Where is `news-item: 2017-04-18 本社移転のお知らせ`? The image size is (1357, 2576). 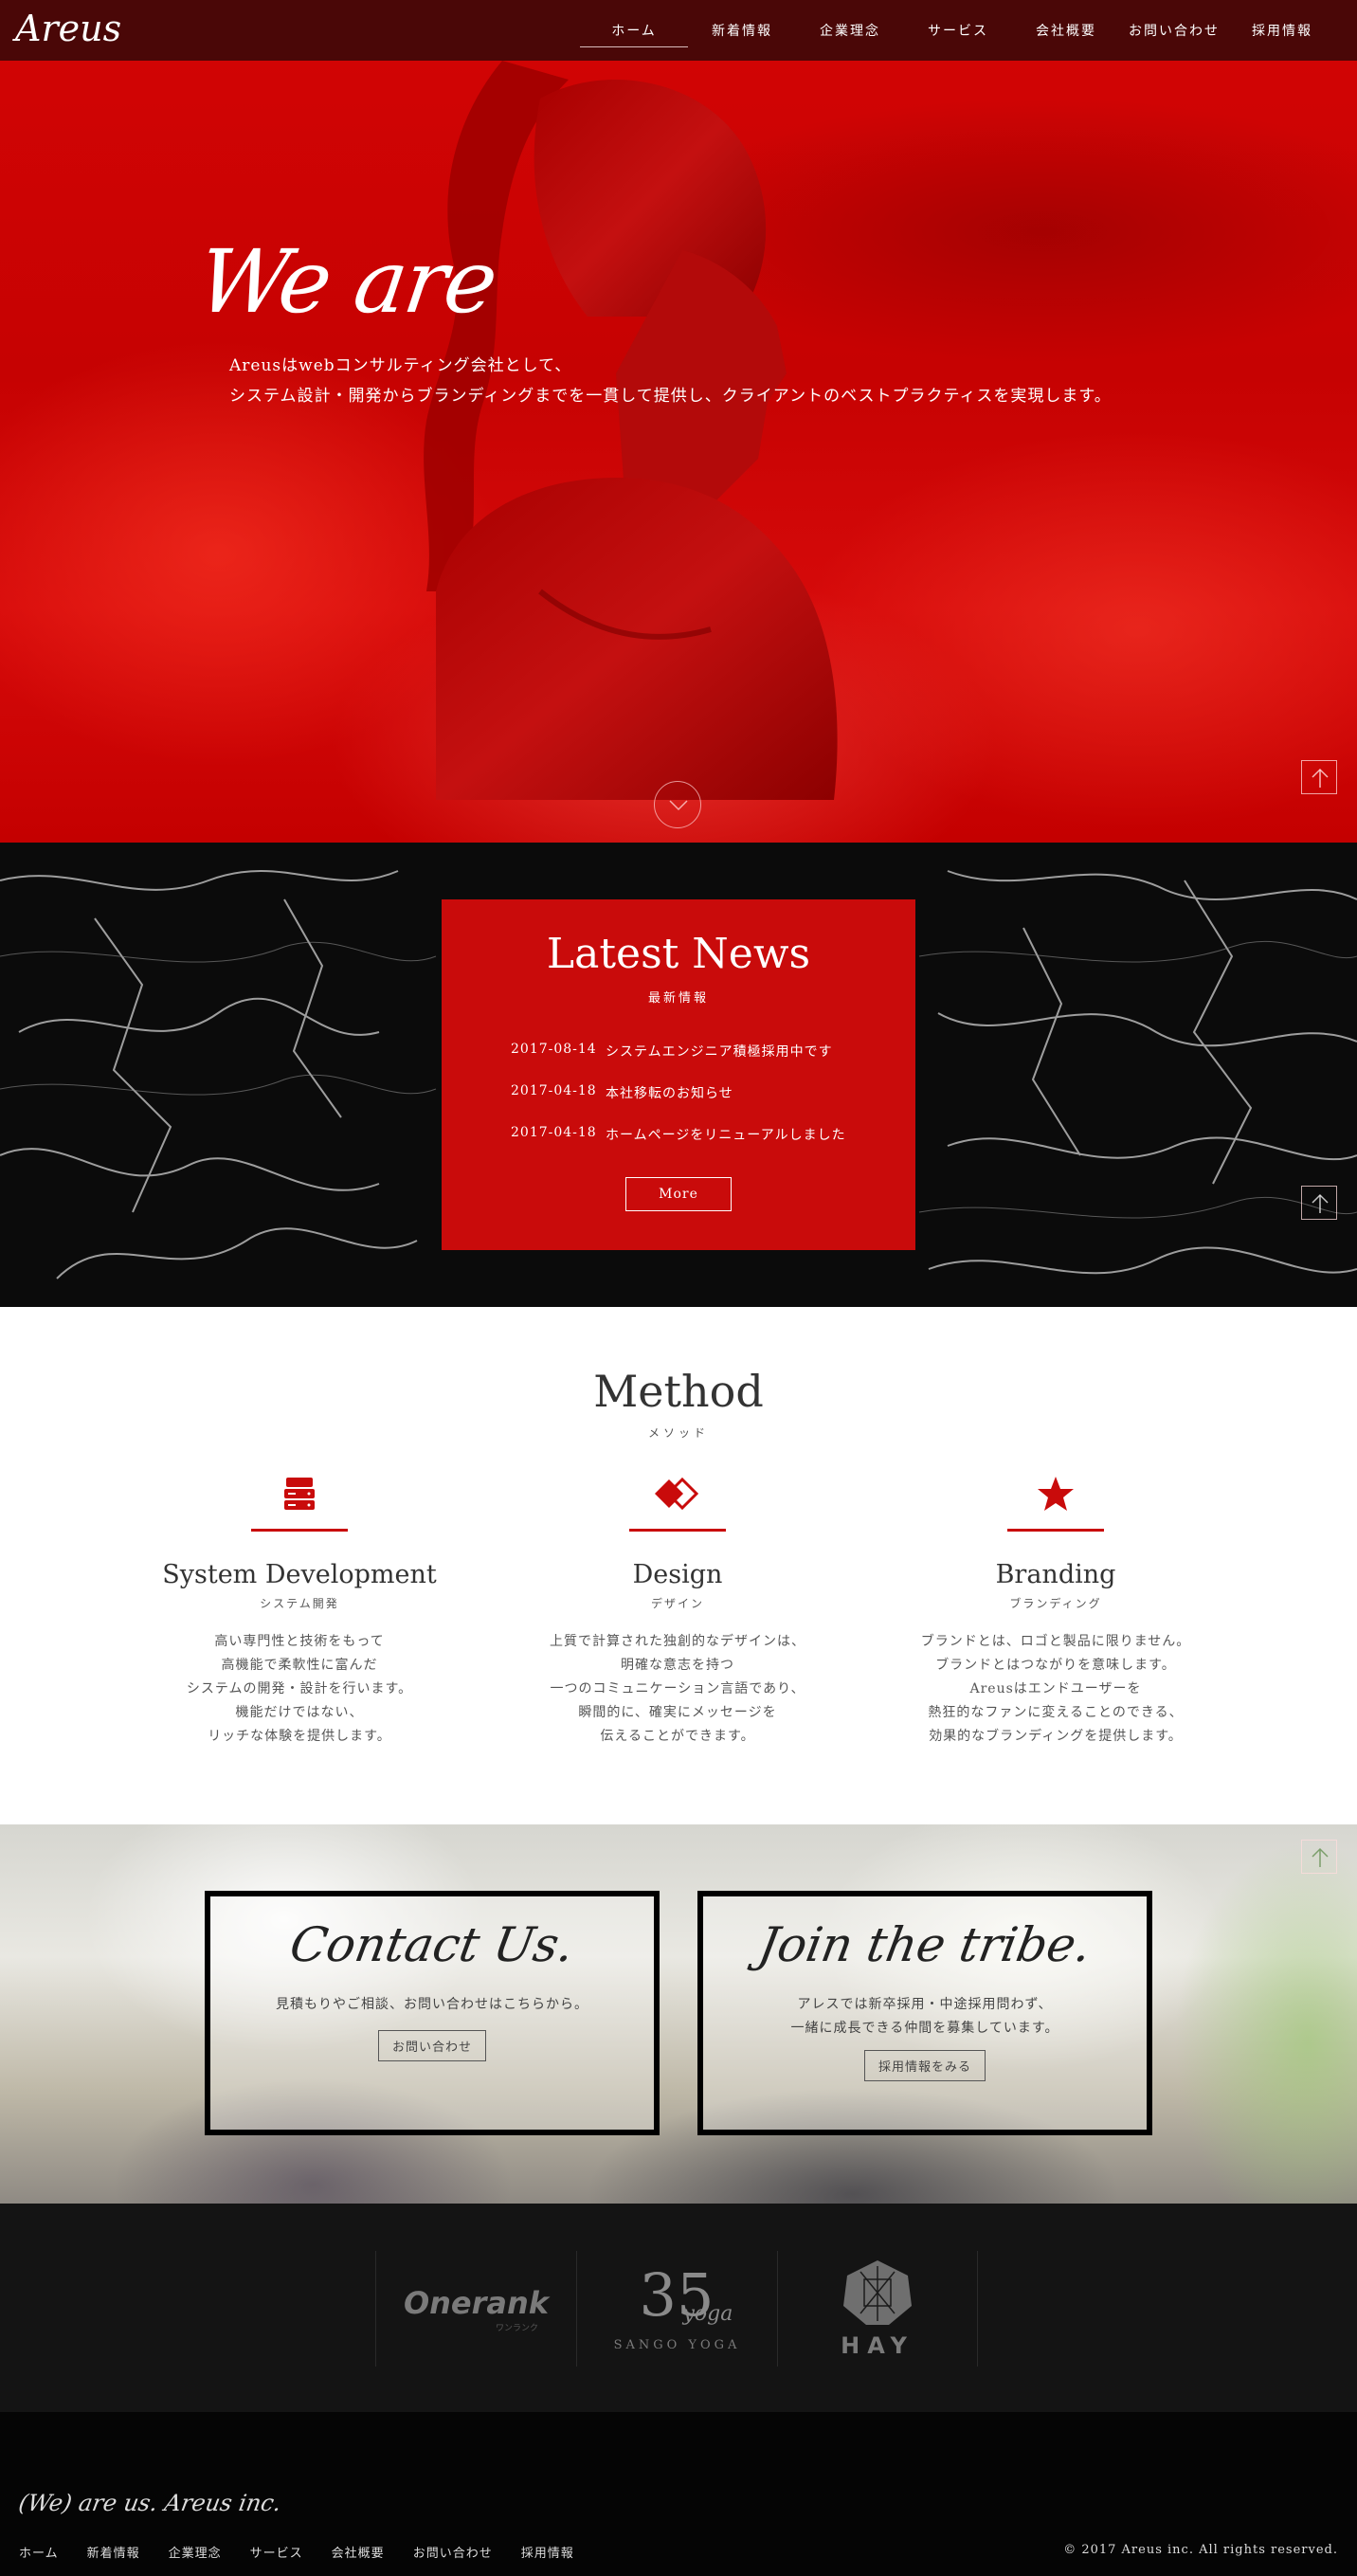 news-item: 2017-04-18 本社移転のお知らせ is located at coordinates (622, 1092).